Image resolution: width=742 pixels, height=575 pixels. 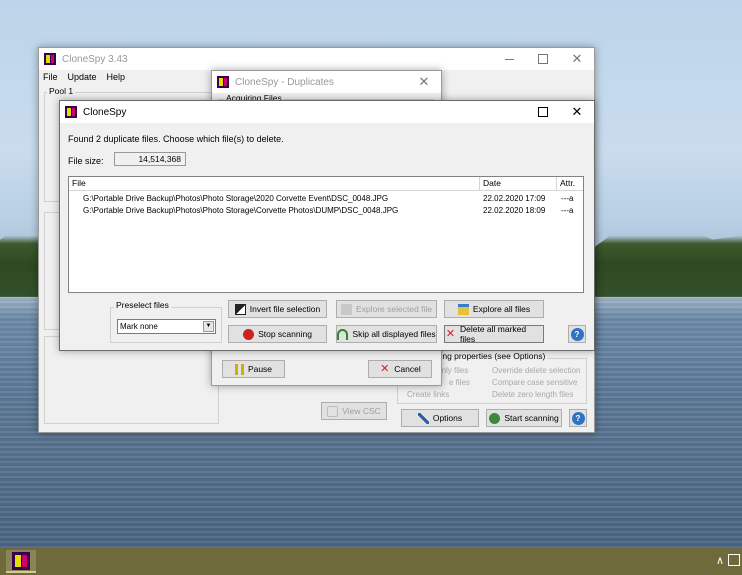 What do you see at coordinates (514, 198) in the screenshot?
I see `row-date: 22.02.2020 17:09` at bounding box center [514, 198].